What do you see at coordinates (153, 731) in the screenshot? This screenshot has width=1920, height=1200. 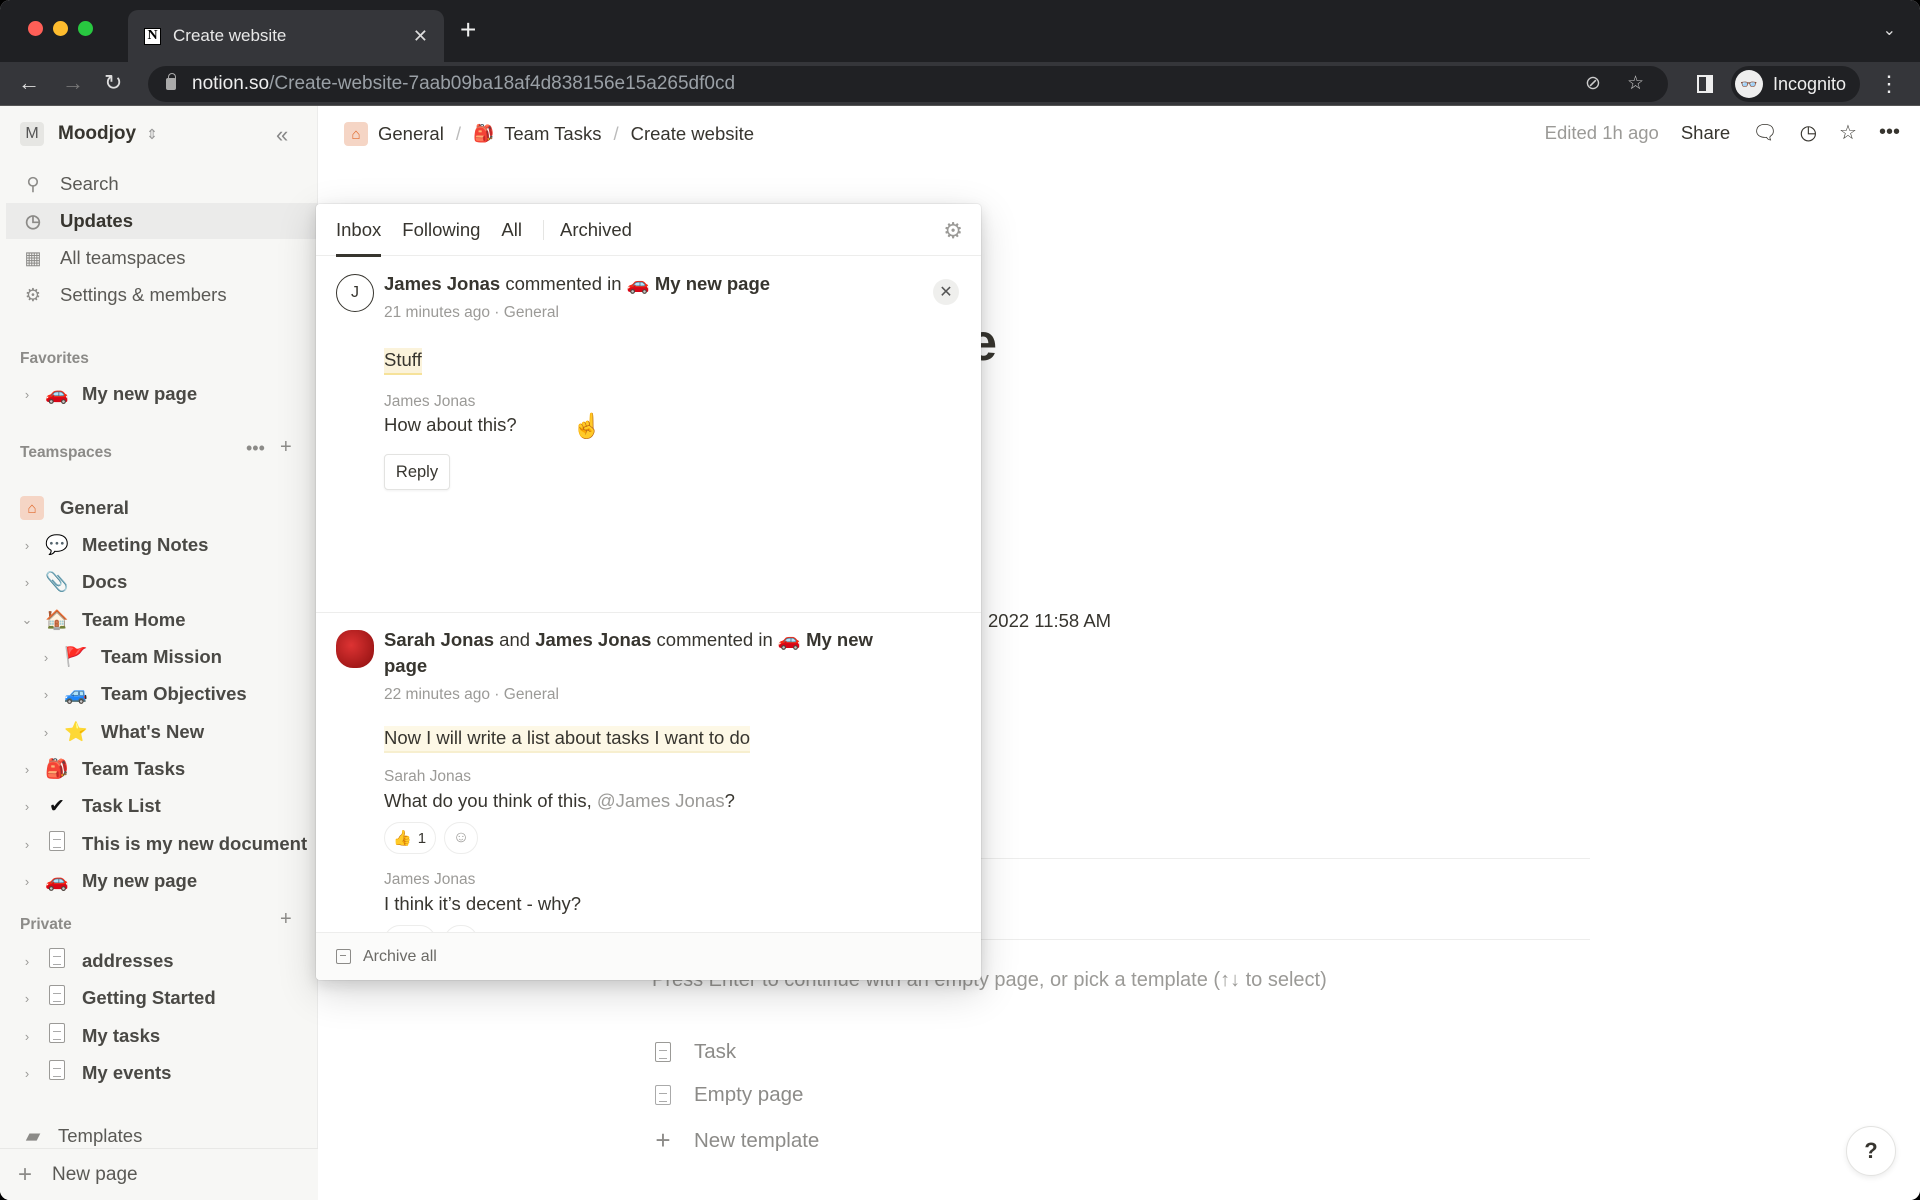 I see `sidebar-item-label: What's New` at bounding box center [153, 731].